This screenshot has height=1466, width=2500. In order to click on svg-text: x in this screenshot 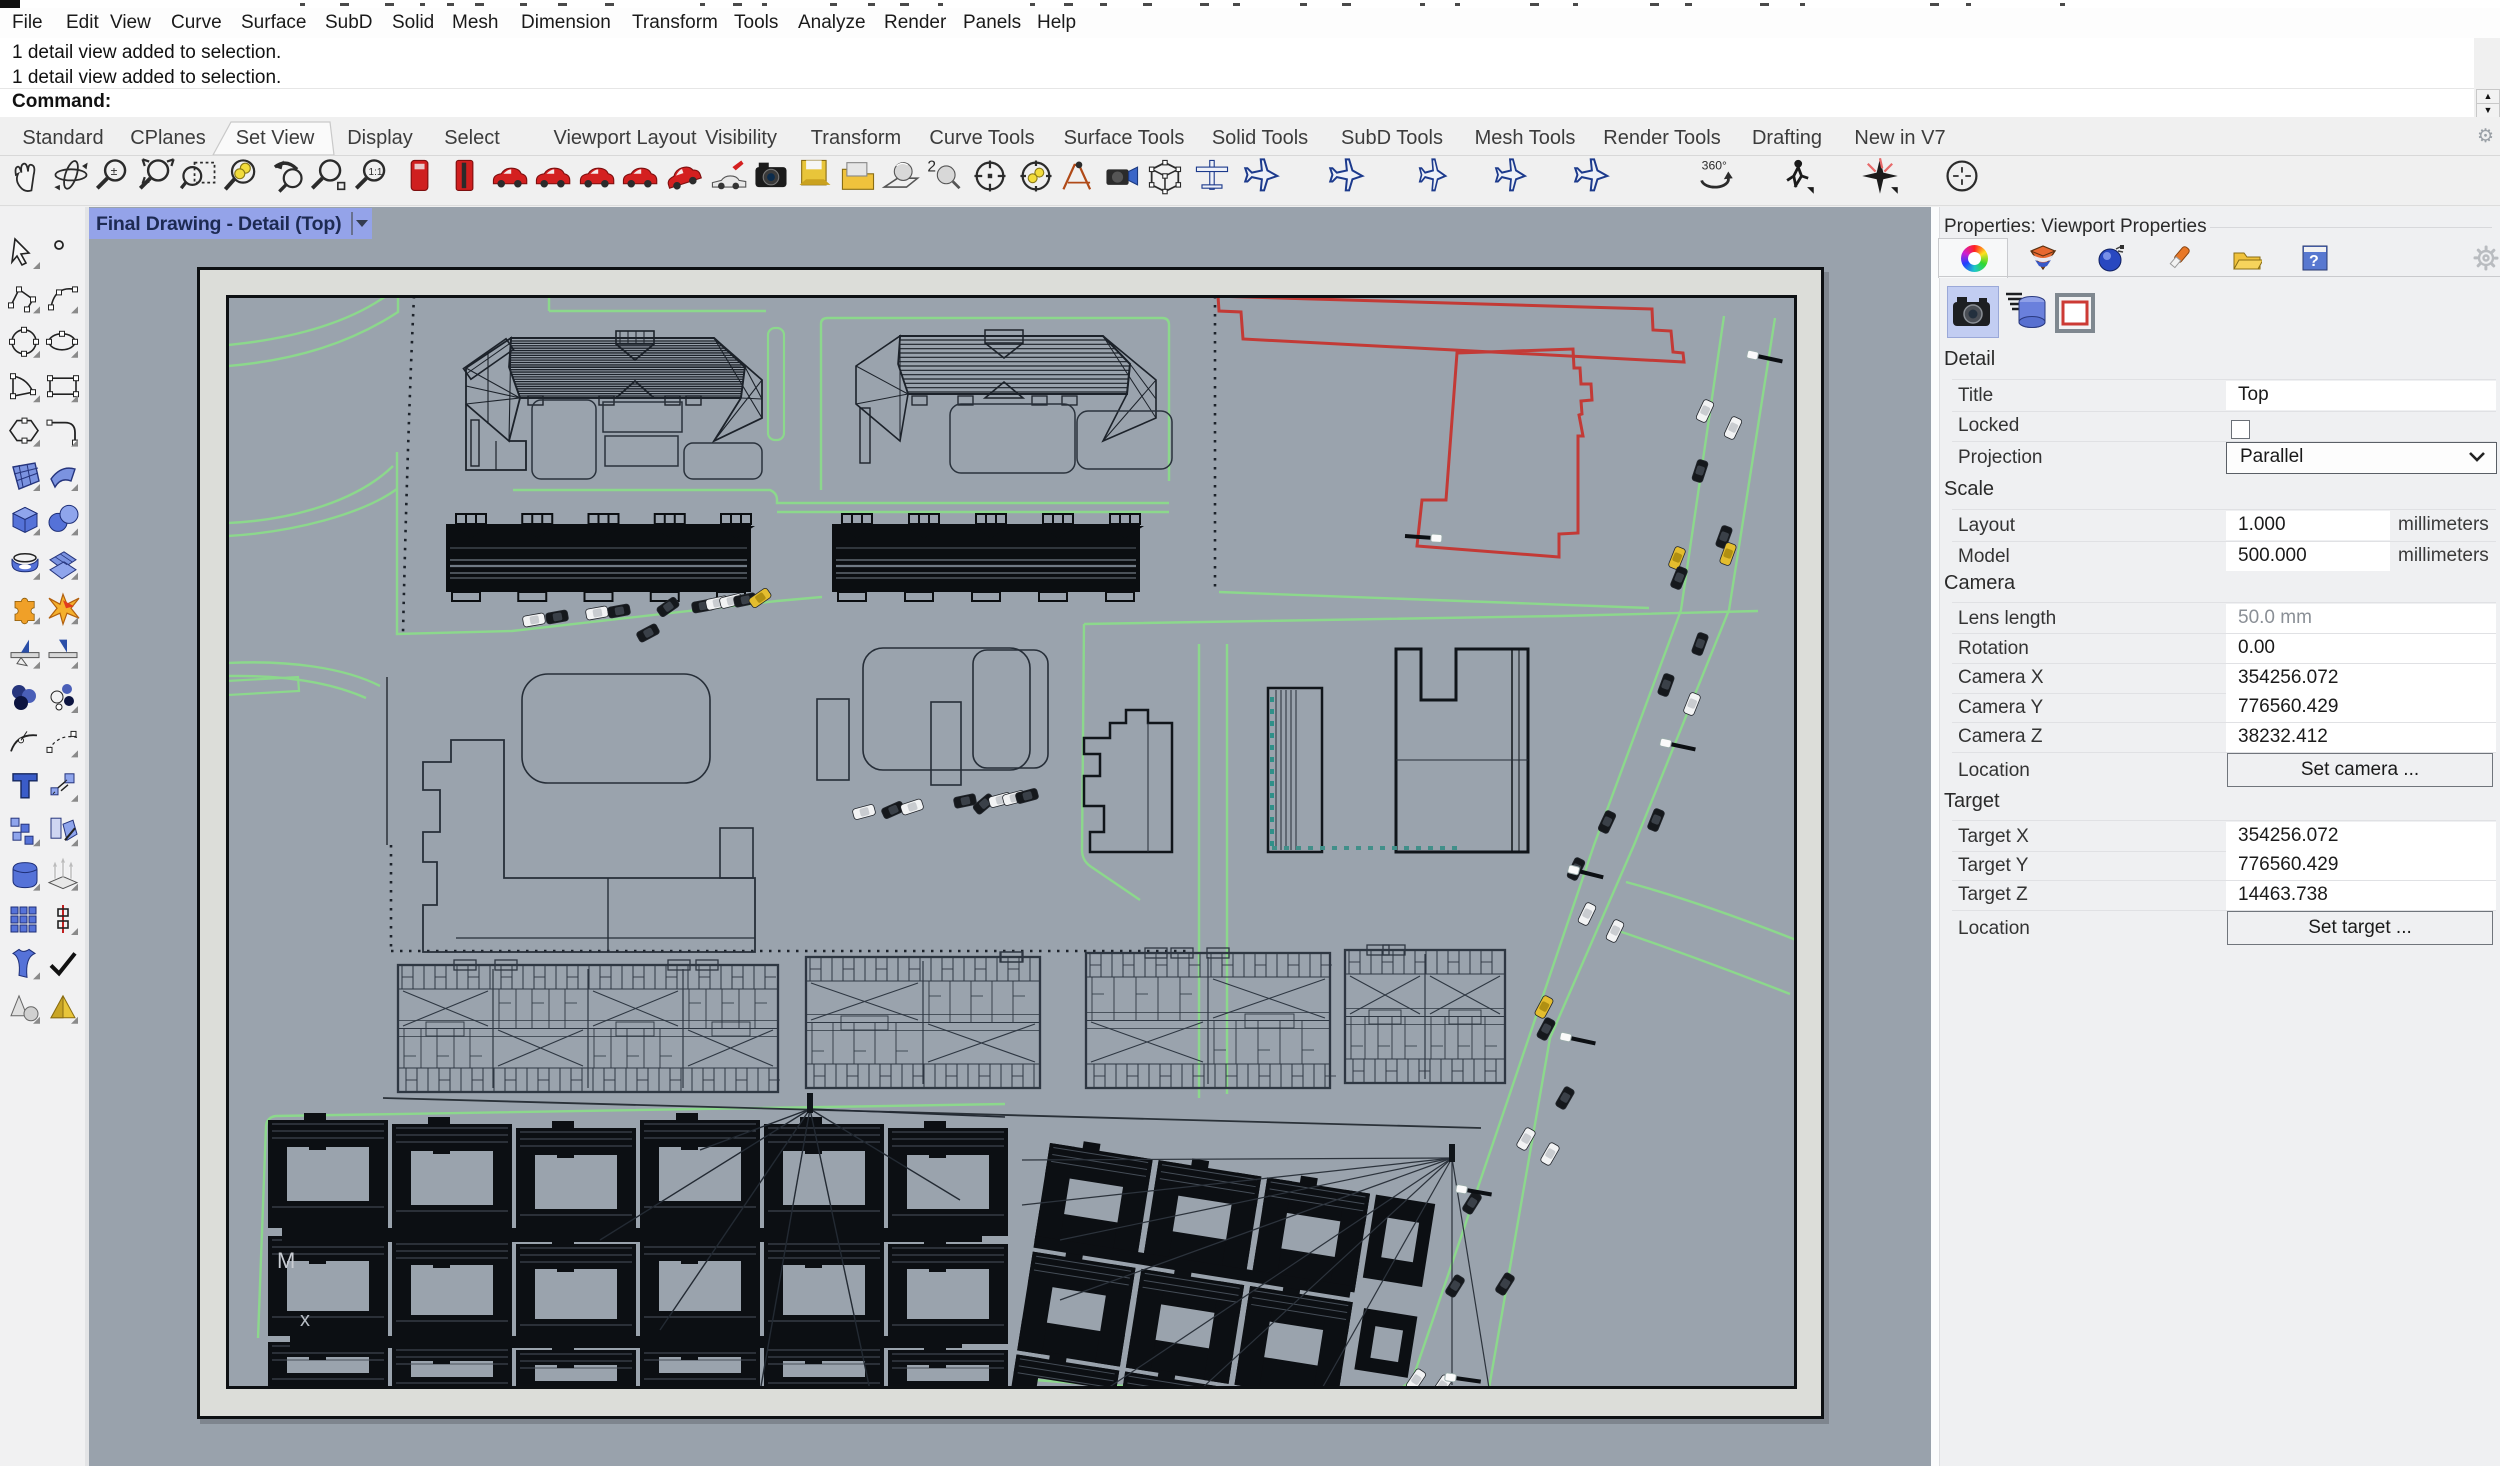, I will do `click(305, 1320)`.